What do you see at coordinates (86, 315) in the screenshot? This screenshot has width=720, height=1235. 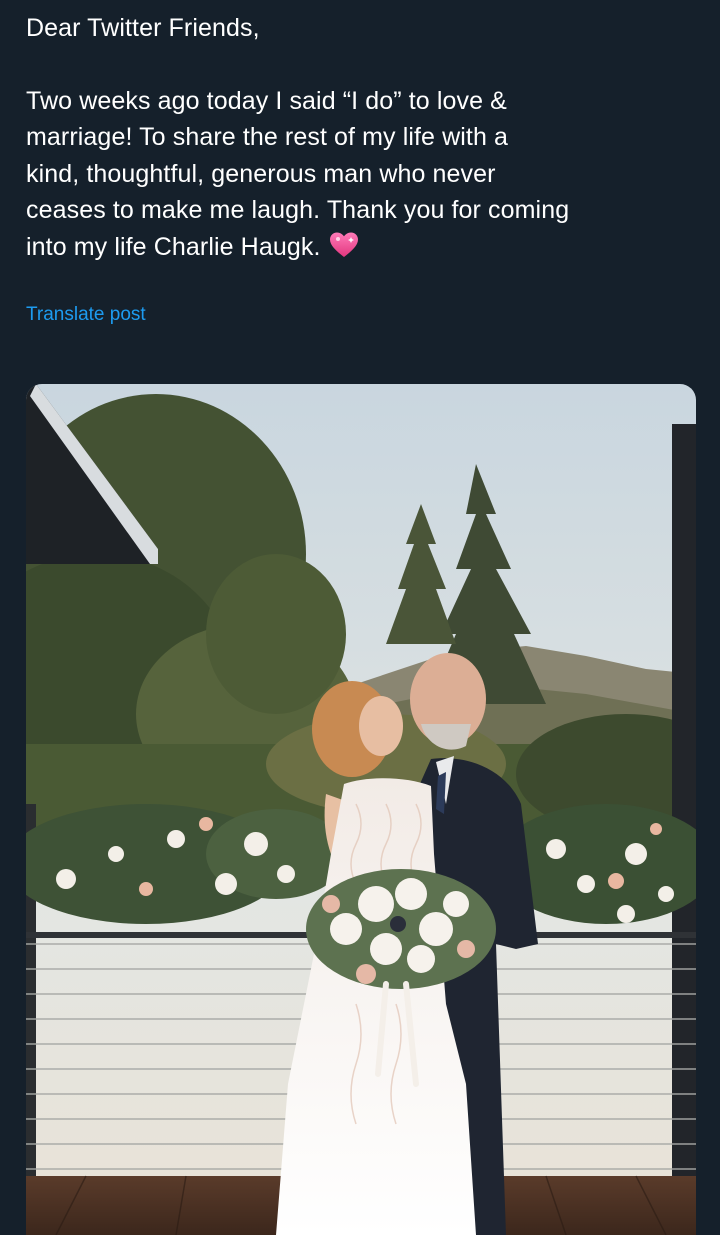 I see `translate-post-link: Translate post` at bounding box center [86, 315].